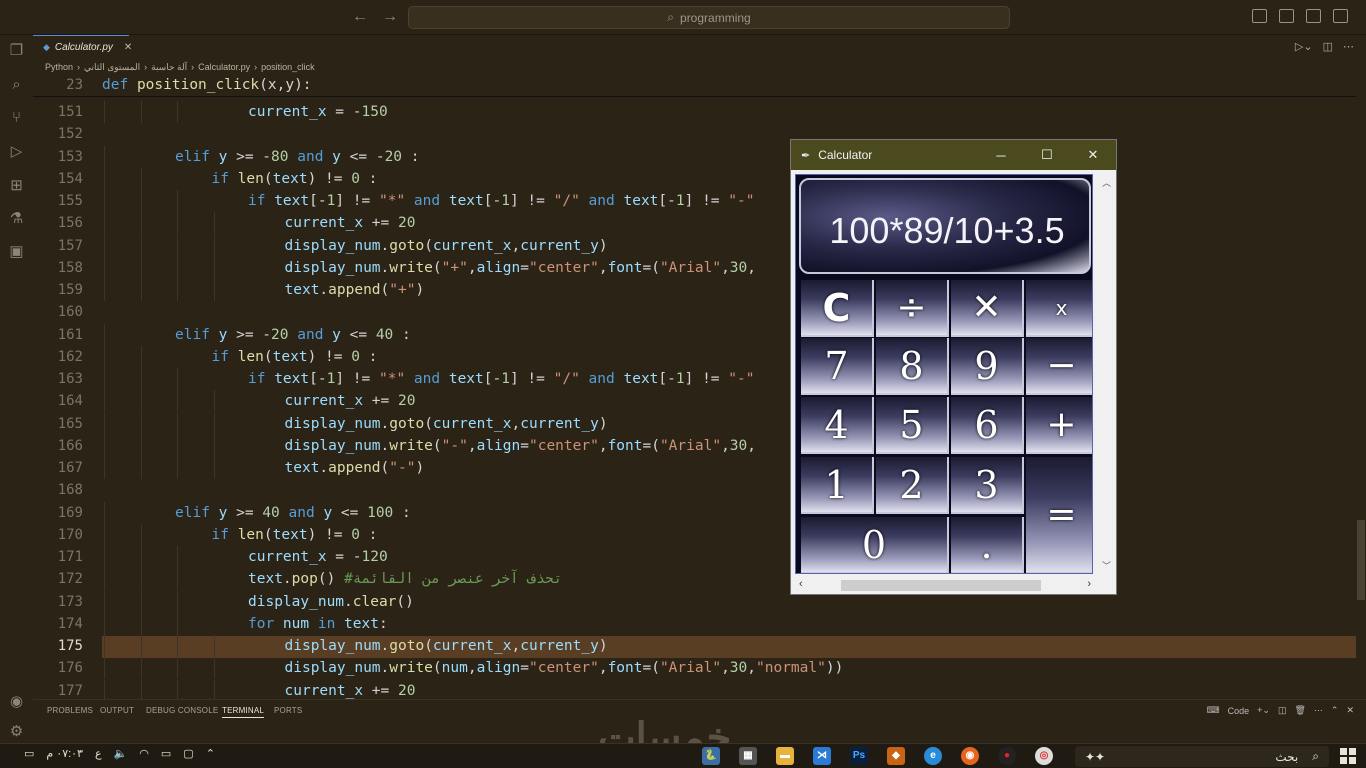 This screenshot has width=1366, height=768. I want to click on toggle-secondary-sidebar-icon, so click(1340, 16).